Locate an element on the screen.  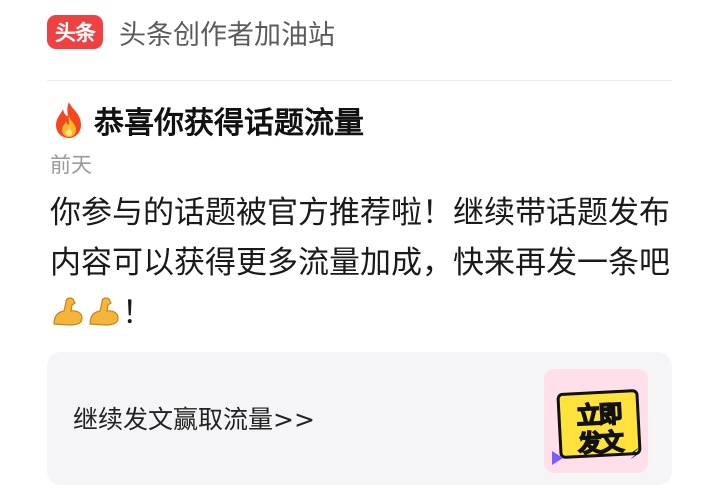
message-title-row: 恭喜你获得话题流量 is located at coordinates (207, 120).